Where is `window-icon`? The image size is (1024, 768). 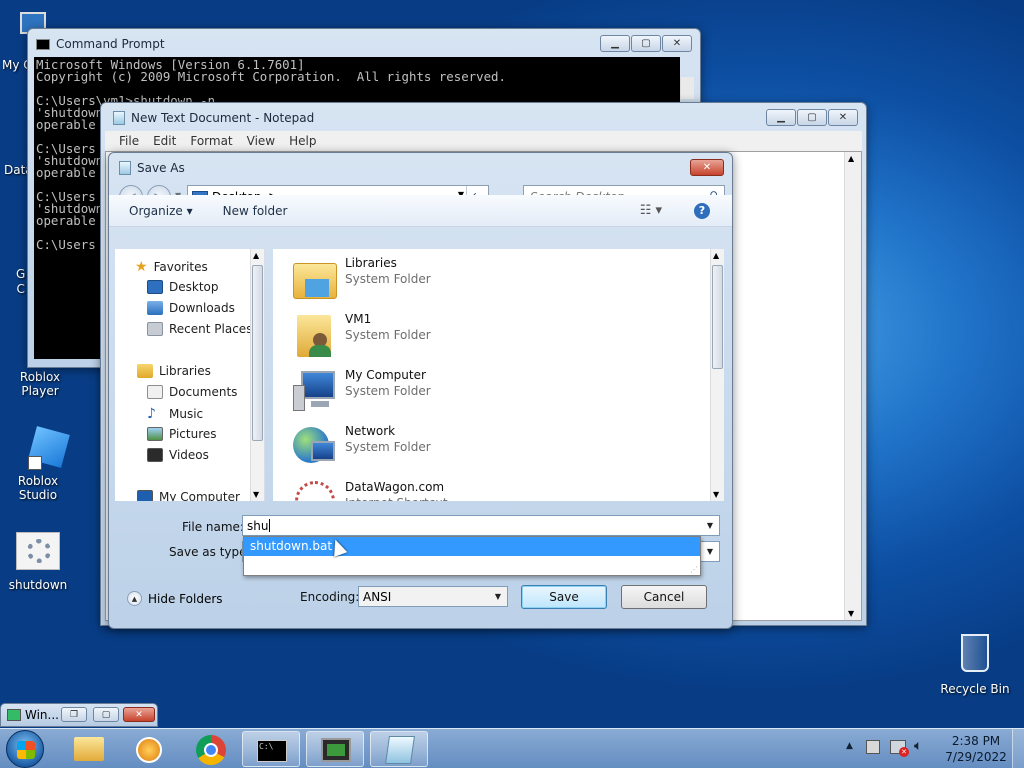
window-icon is located at coordinates (14, 715).